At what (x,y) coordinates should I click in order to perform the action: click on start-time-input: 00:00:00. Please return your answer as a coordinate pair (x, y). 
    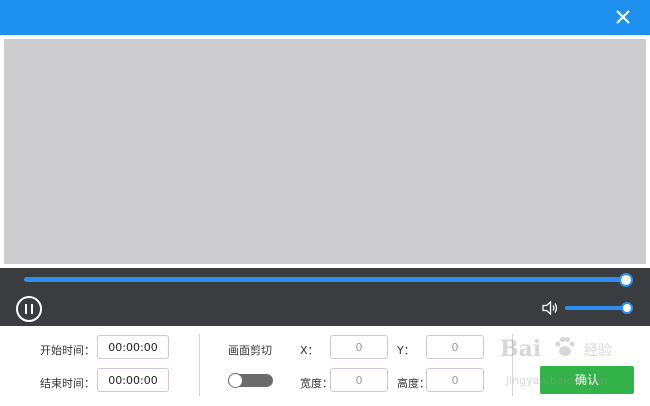
    Looking at the image, I should click on (133, 347).